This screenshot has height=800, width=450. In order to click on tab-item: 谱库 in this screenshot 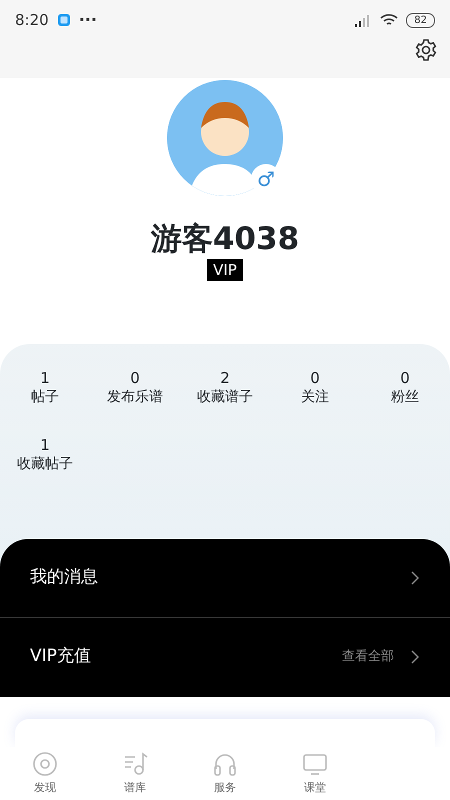, I will do `click(135, 773)`.